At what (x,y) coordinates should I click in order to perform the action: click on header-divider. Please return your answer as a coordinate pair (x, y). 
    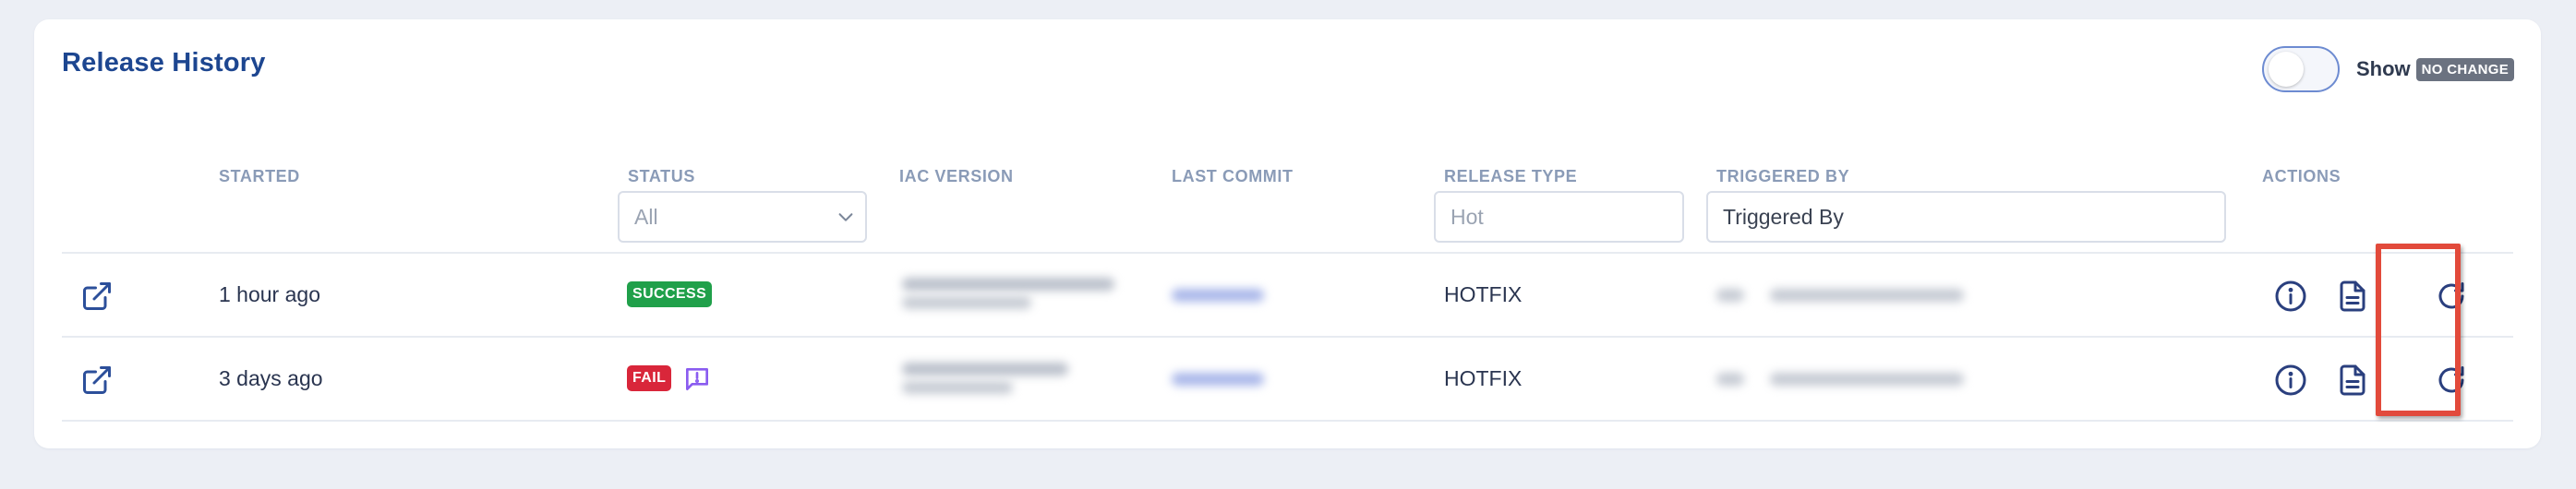
    Looking at the image, I should click on (1287, 253).